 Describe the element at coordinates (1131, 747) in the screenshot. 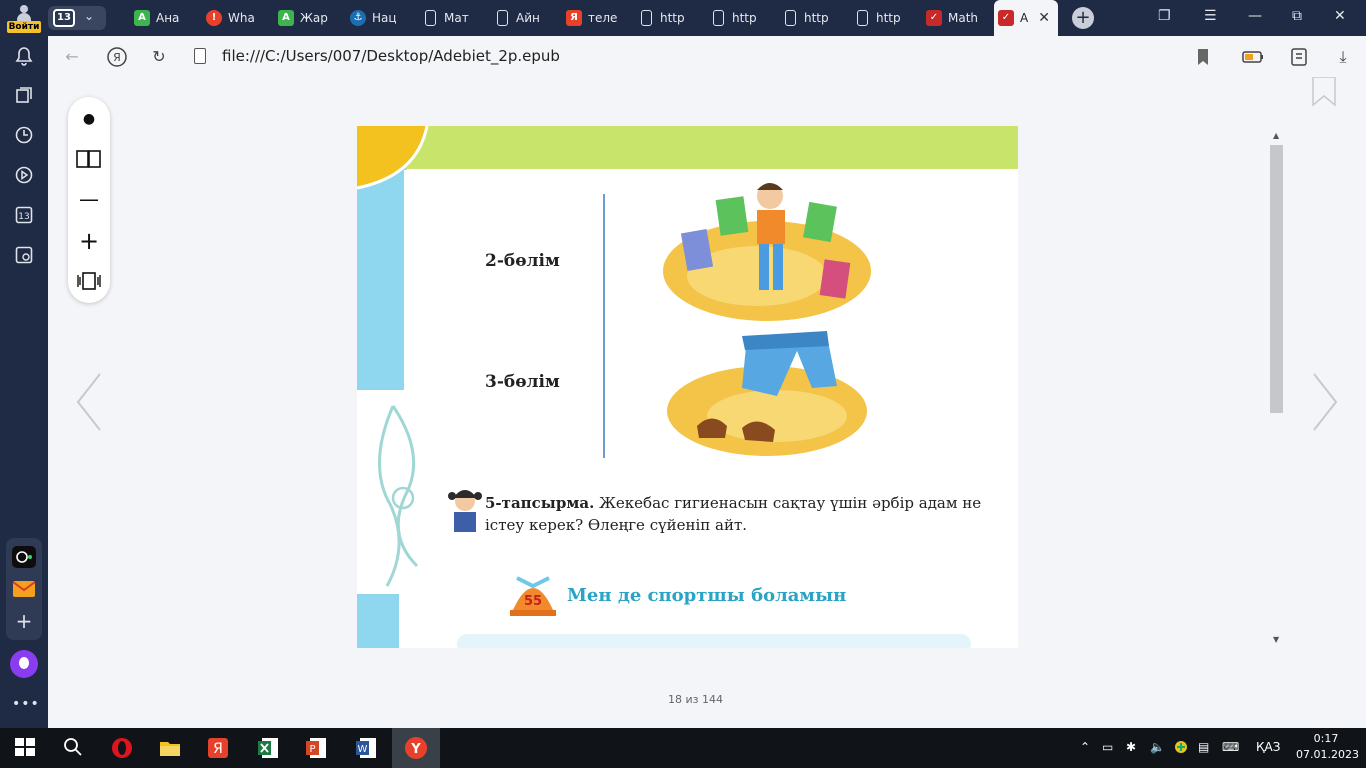

I see `tray-wifi-icon: ✱` at that location.